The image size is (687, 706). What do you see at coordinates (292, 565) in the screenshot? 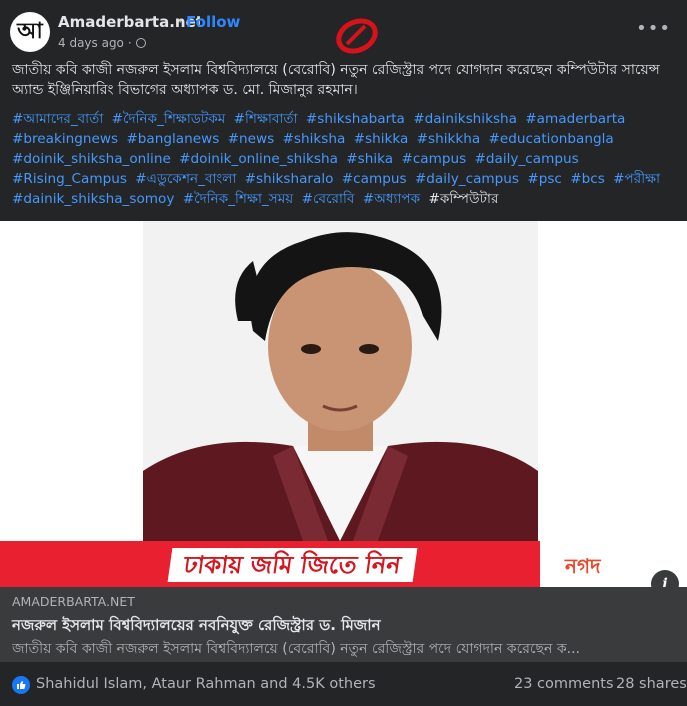
I see `banner-headline: ঢাকায় জমি জিতে নিন` at bounding box center [292, 565].